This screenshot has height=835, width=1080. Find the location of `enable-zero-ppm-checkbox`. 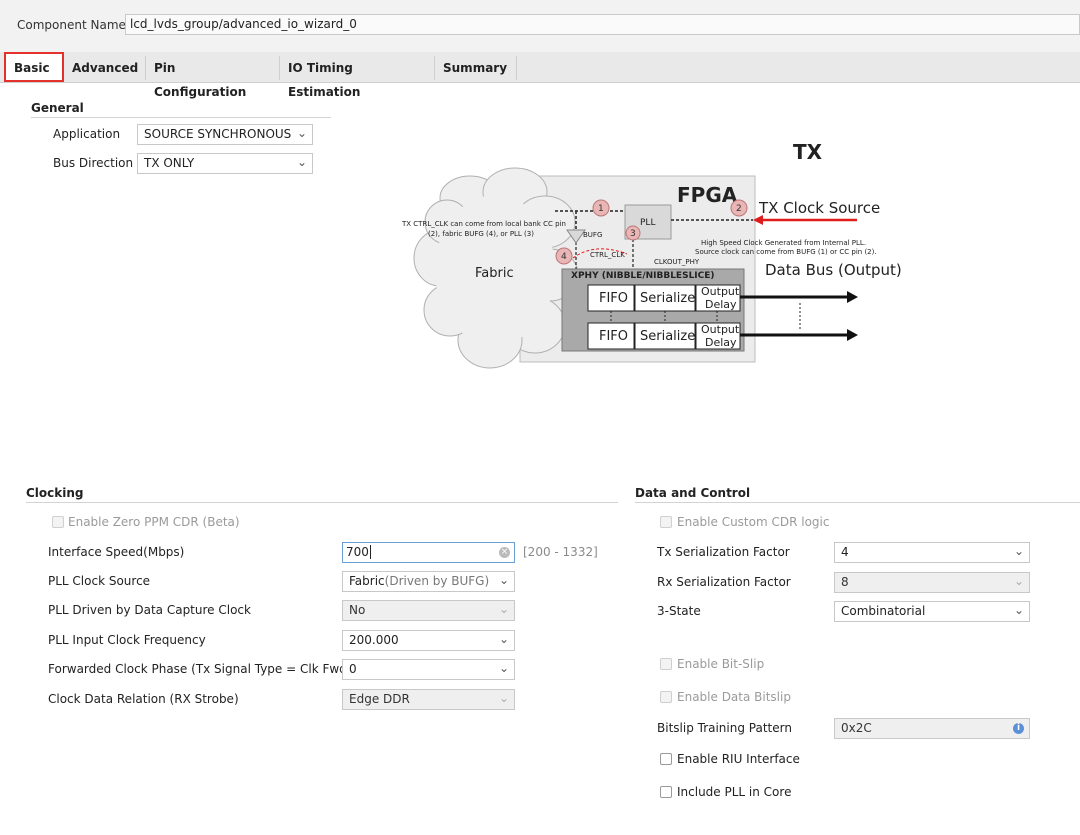

enable-zero-ppm-checkbox is located at coordinates (58, 522).